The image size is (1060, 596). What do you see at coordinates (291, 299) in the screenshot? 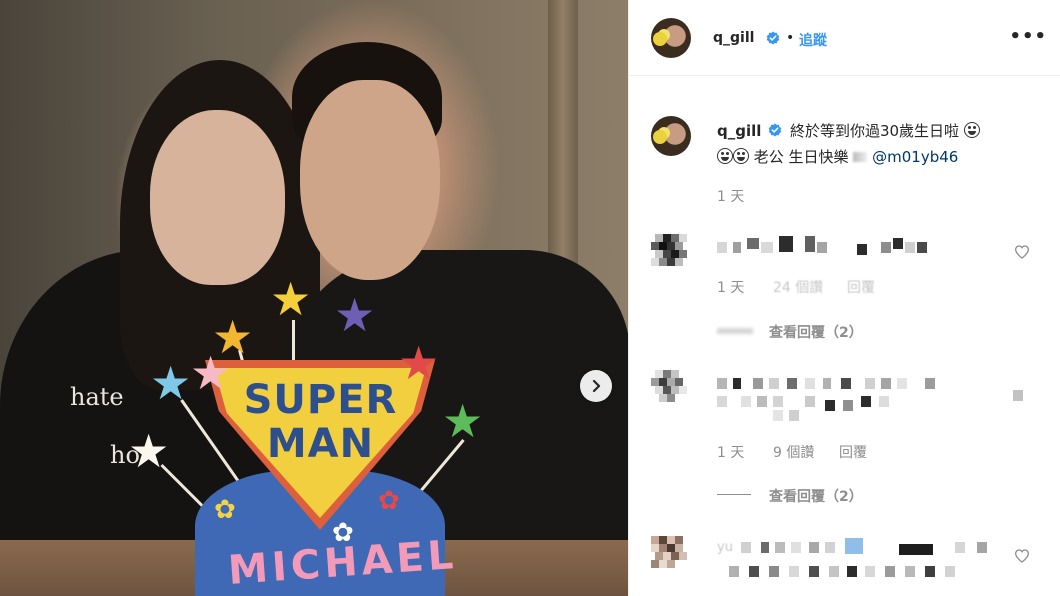
I see `star-topper-yellow: ★` at bounding box center [291, 299].